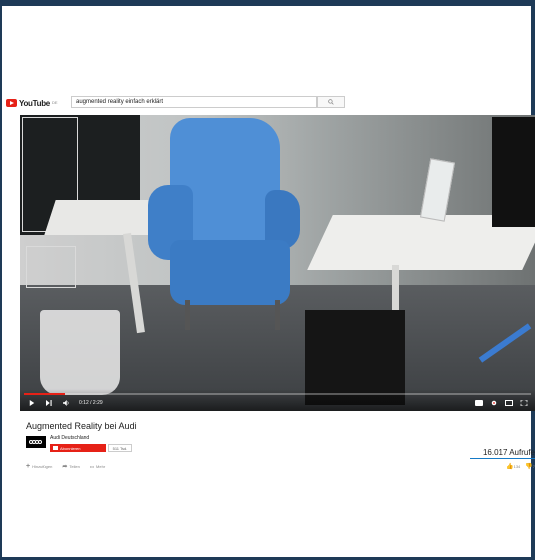  What do you see at coordinates (277, 394) in the screenshot?
I see `progress-bar` at bounding box center [277, 394].